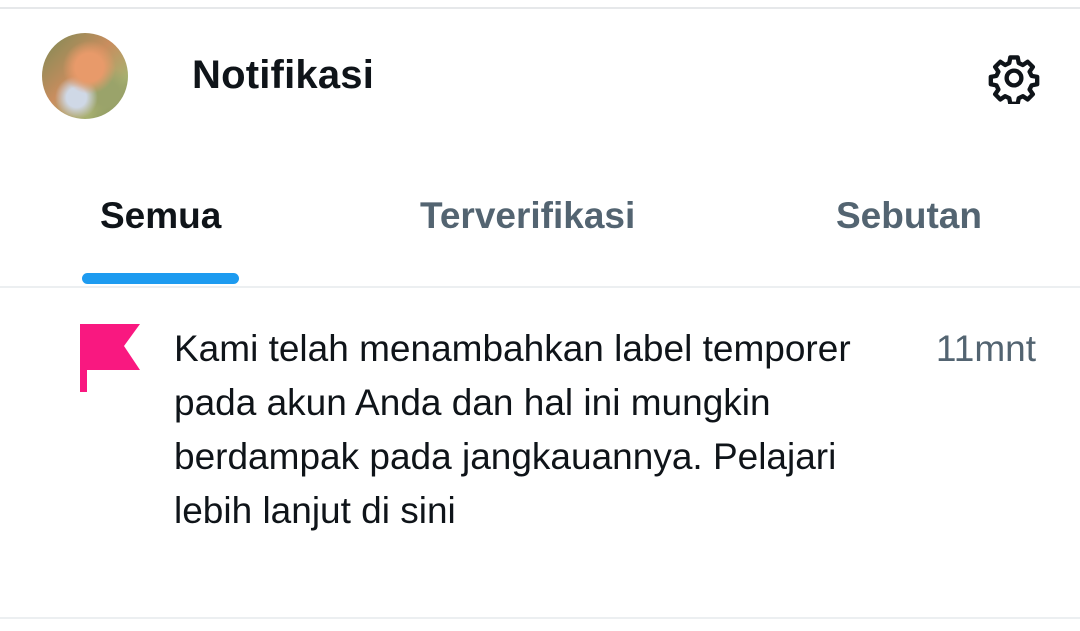 Image resolution: width=1080 pixels, height=631 pixels. I want to click on avatar, so click(85, 76).